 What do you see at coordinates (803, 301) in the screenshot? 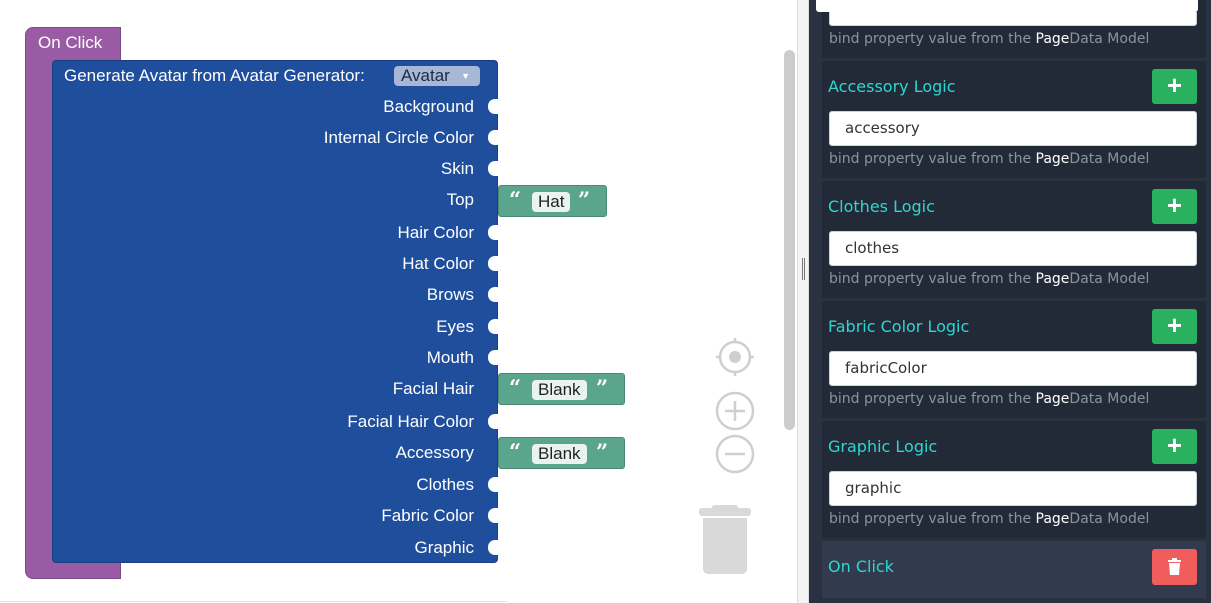
I see `panel-splitter` at bounding box center [803, 301].